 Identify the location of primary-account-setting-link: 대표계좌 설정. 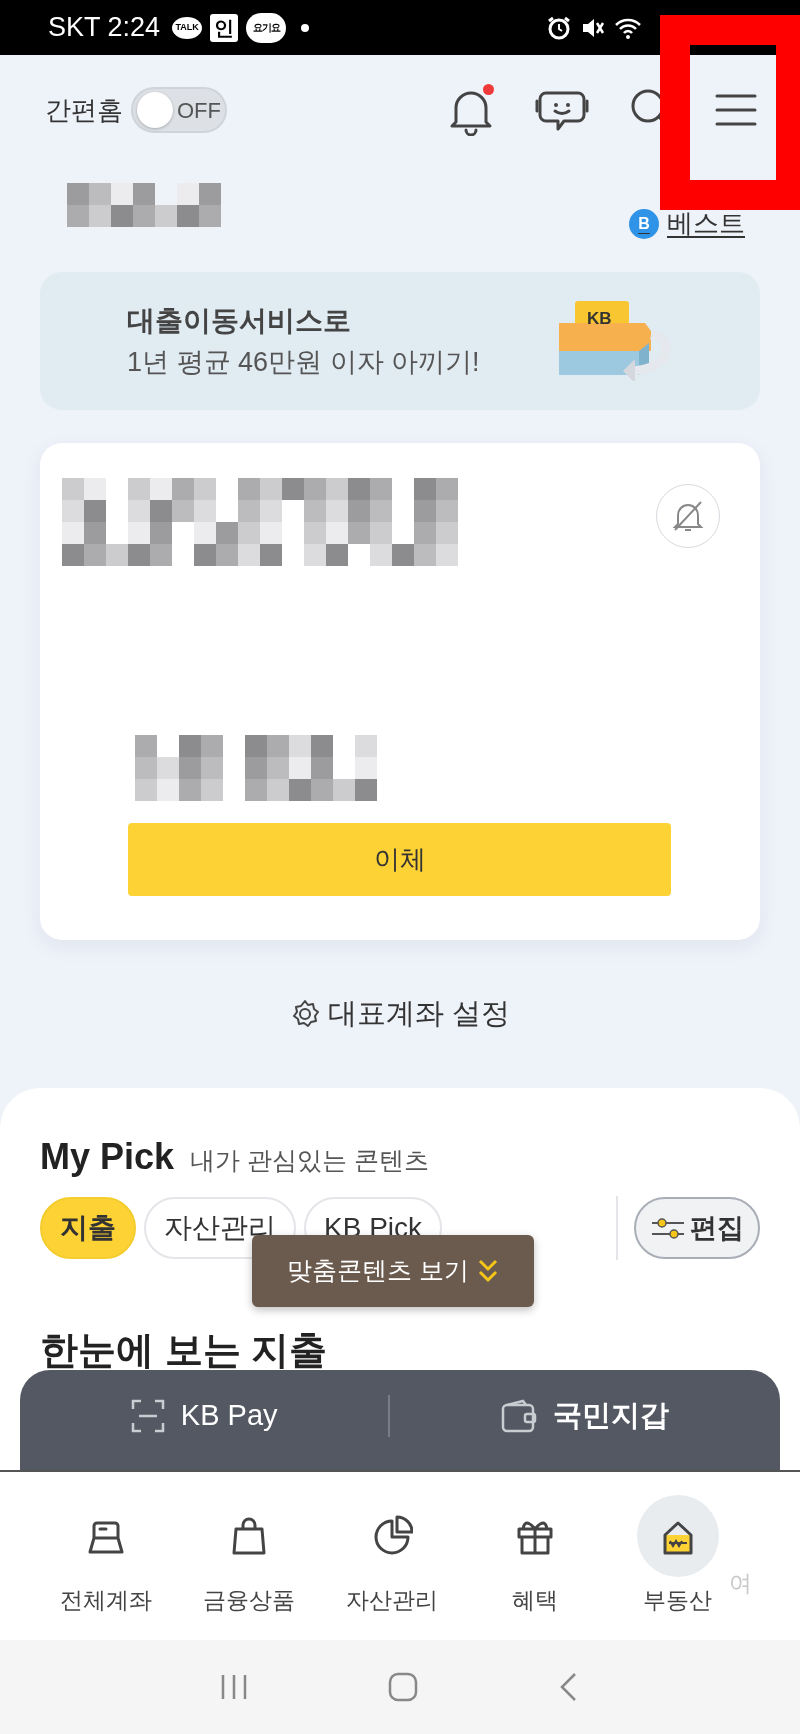
(400, 1014).